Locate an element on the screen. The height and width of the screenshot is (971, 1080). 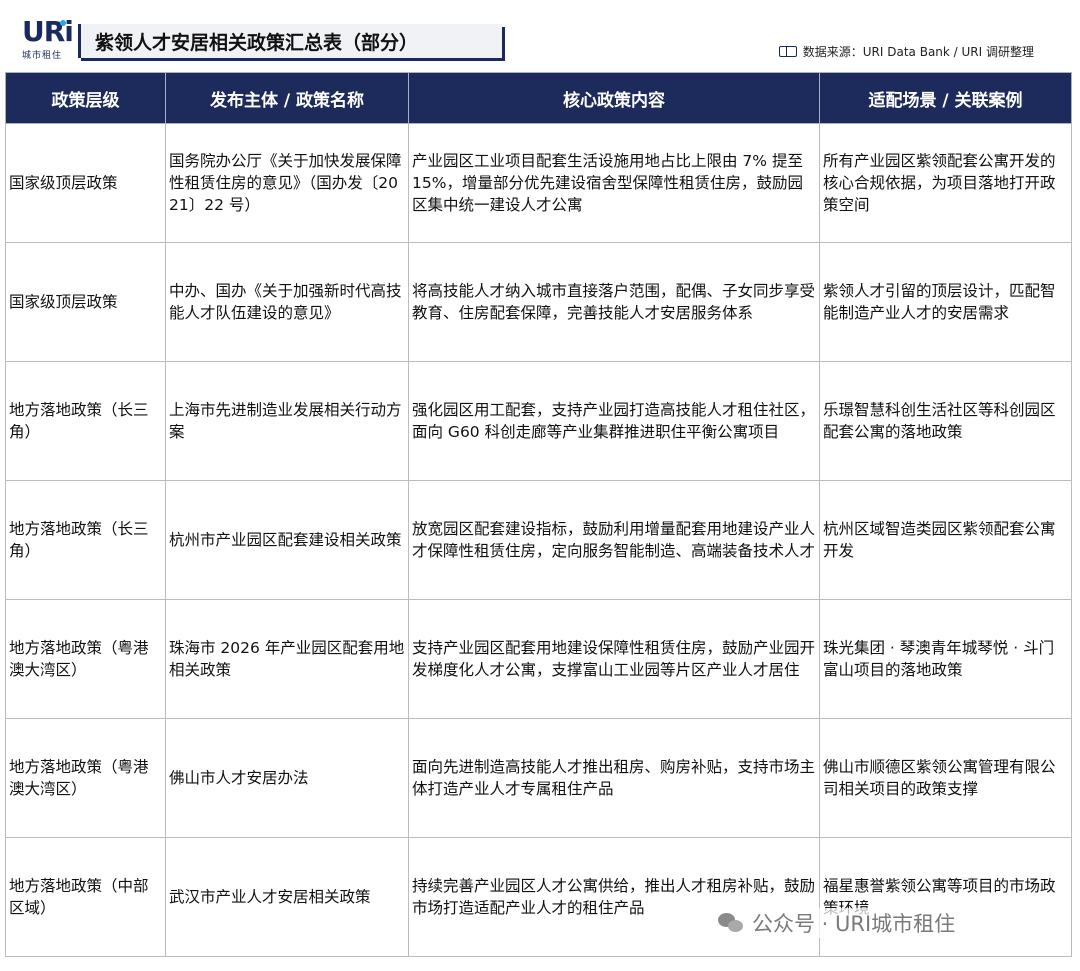
cell-issuer-policy: 武汉市产业人才安居相关政策 is located at coordinates (287, 897).